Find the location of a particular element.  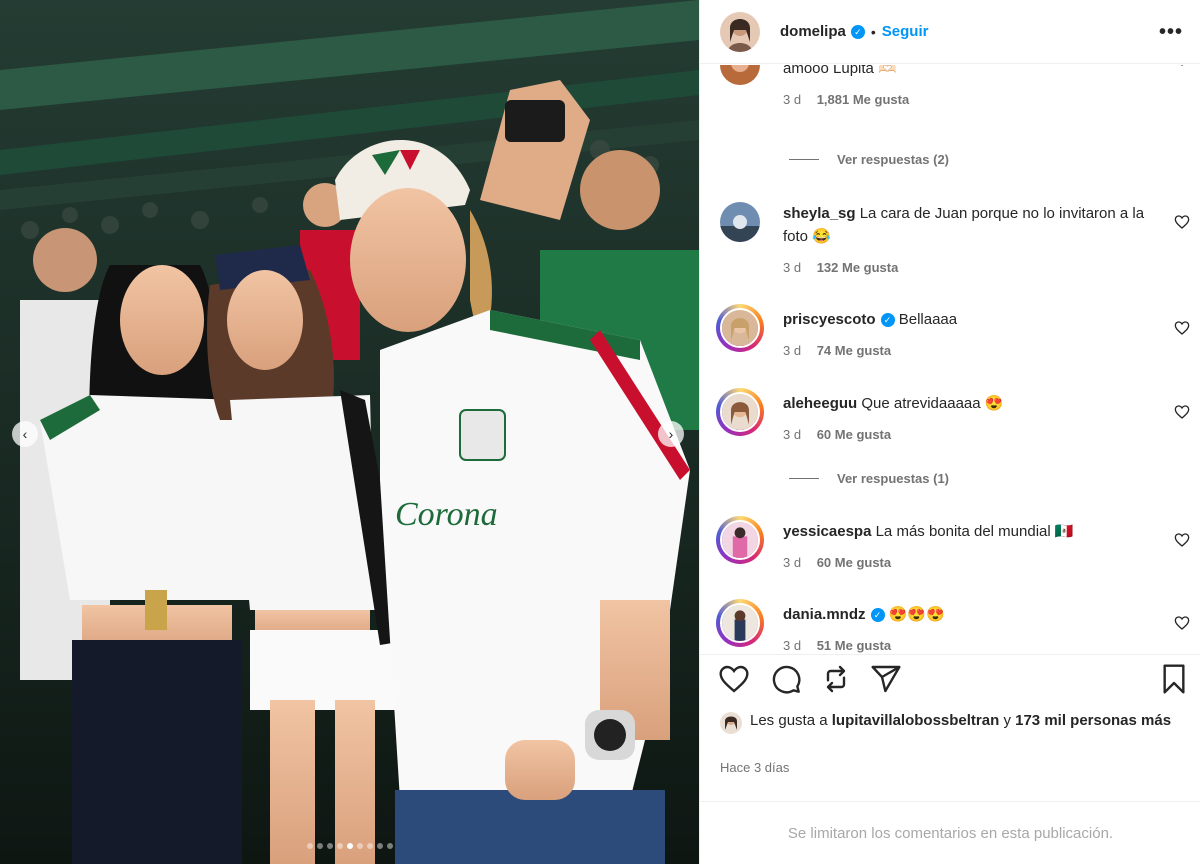

post-header: domelipa ✓ • Seguir ••• is located at coordinates (950, 32).